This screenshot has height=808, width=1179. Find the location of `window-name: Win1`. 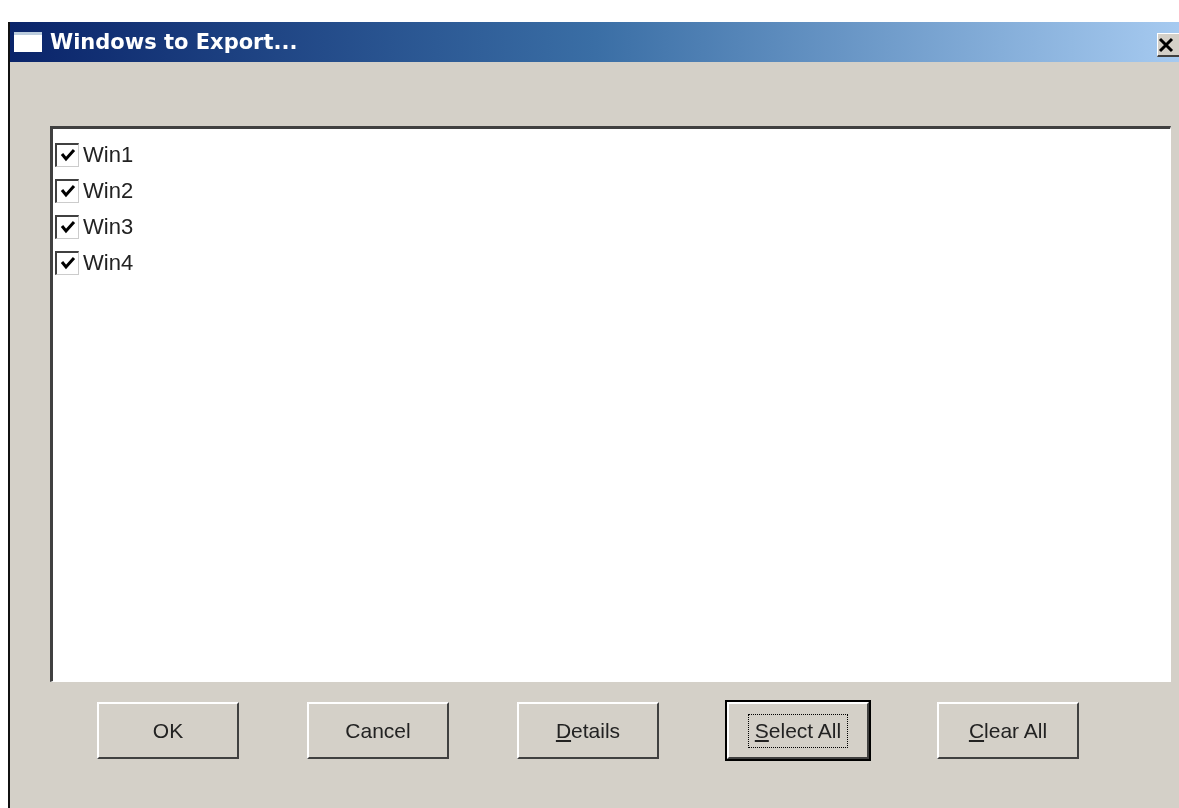

window-name: Win1 is located at coordinates (108, 154).